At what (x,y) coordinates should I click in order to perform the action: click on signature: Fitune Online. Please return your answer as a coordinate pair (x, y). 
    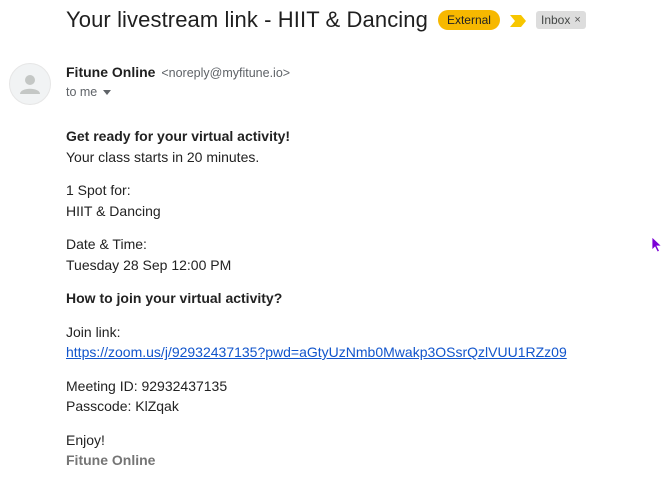
    Looking at the image, I should click on (111, 460).